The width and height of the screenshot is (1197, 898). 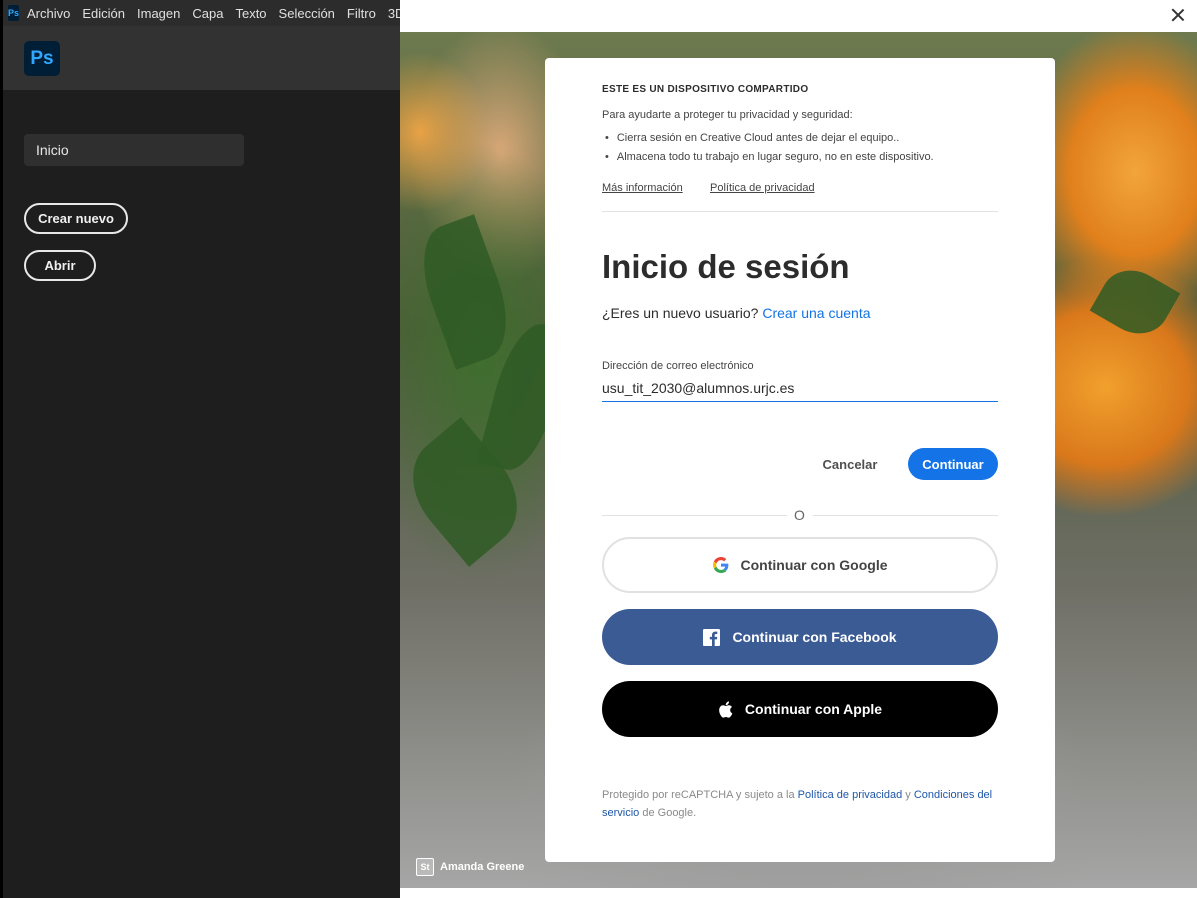 What do you see at coordinates (953, 464) in the screenshot?
I see `continue-button: Continuar` at bounding box center [953, 464].